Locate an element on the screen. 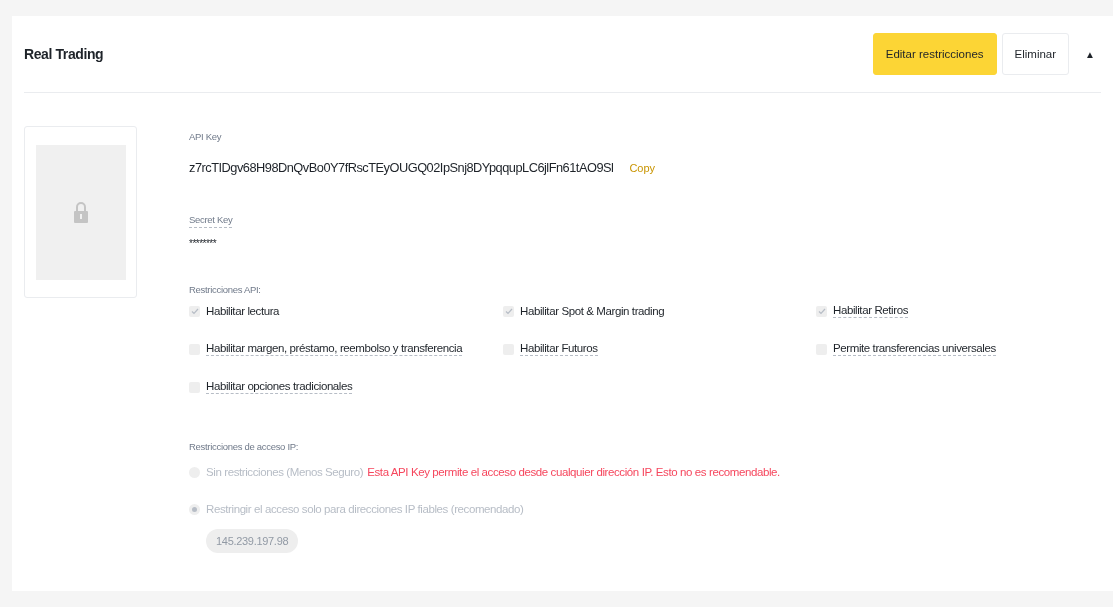 The width and height of the screenshot is (1113, 607). checkbox-label: Habilitar Spot & Margin trading is located at coordinates (592, 311).